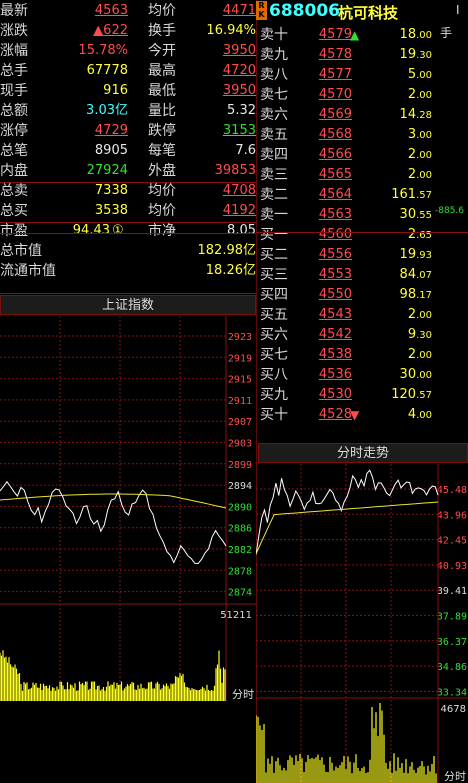 This screenshot has height=783, width=468. I want to click on axis-tick: 33.34, so click(452, 692).